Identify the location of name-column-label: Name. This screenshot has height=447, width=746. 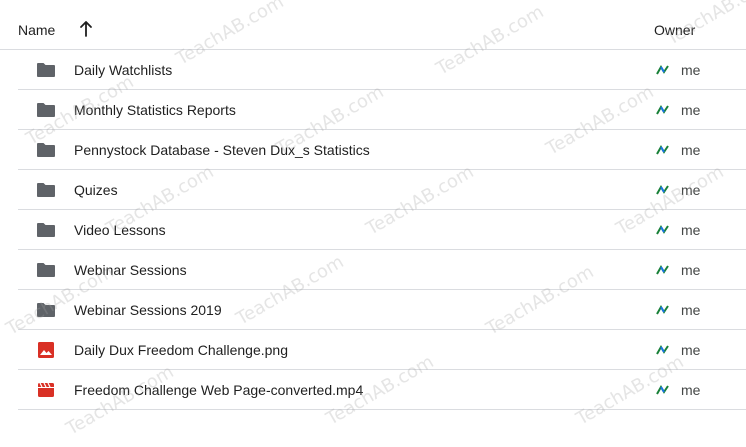
(37, 30).